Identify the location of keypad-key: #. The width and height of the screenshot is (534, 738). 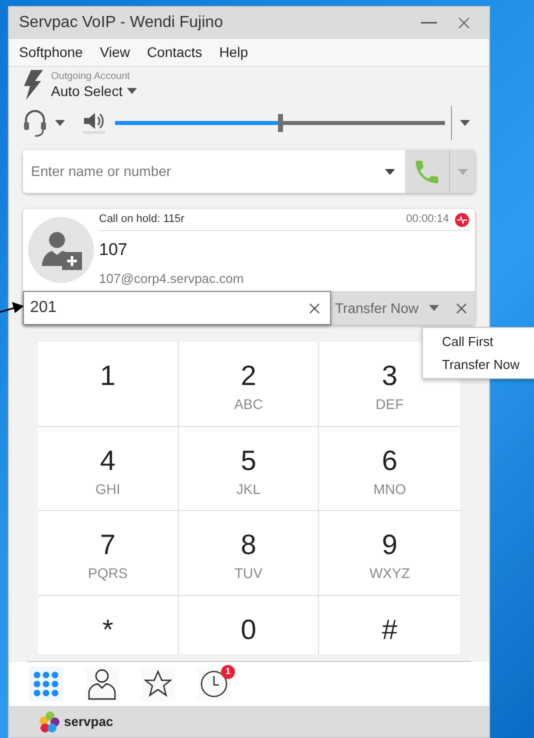
(389, 625).